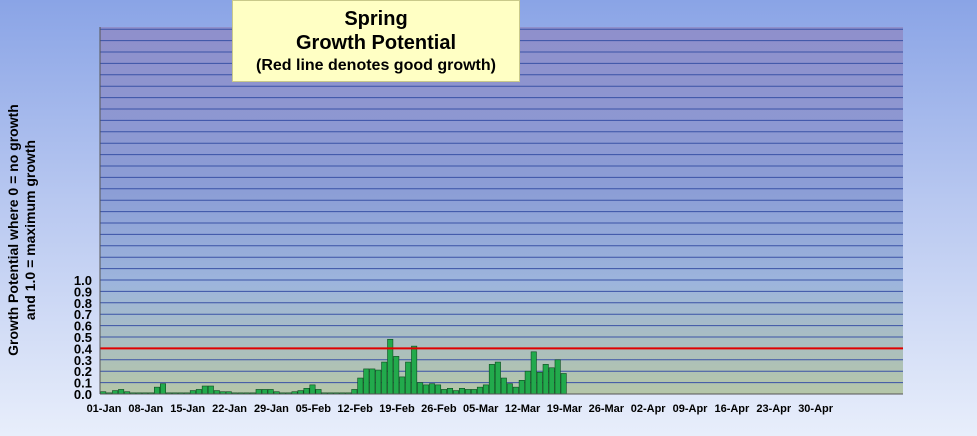  Describe the element at coordinates (83, 337) in the screenshot. I see `y-tick-labels: 0.00.10.20.30.40.50.60.70.80.91.0` at that location.